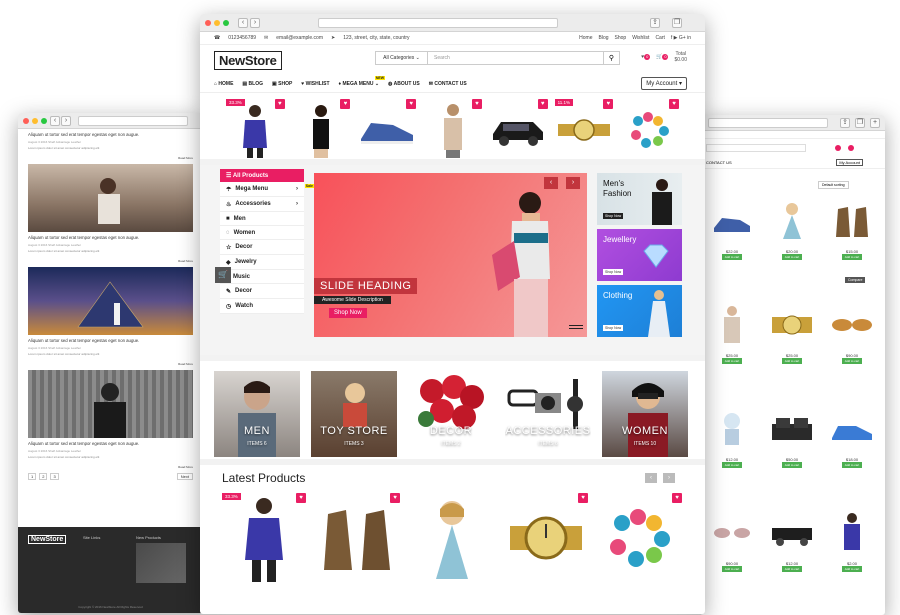 The height and width of the screenshot is (615, 900). I want to click on account-dropdown: My Account, so click(849, 162).